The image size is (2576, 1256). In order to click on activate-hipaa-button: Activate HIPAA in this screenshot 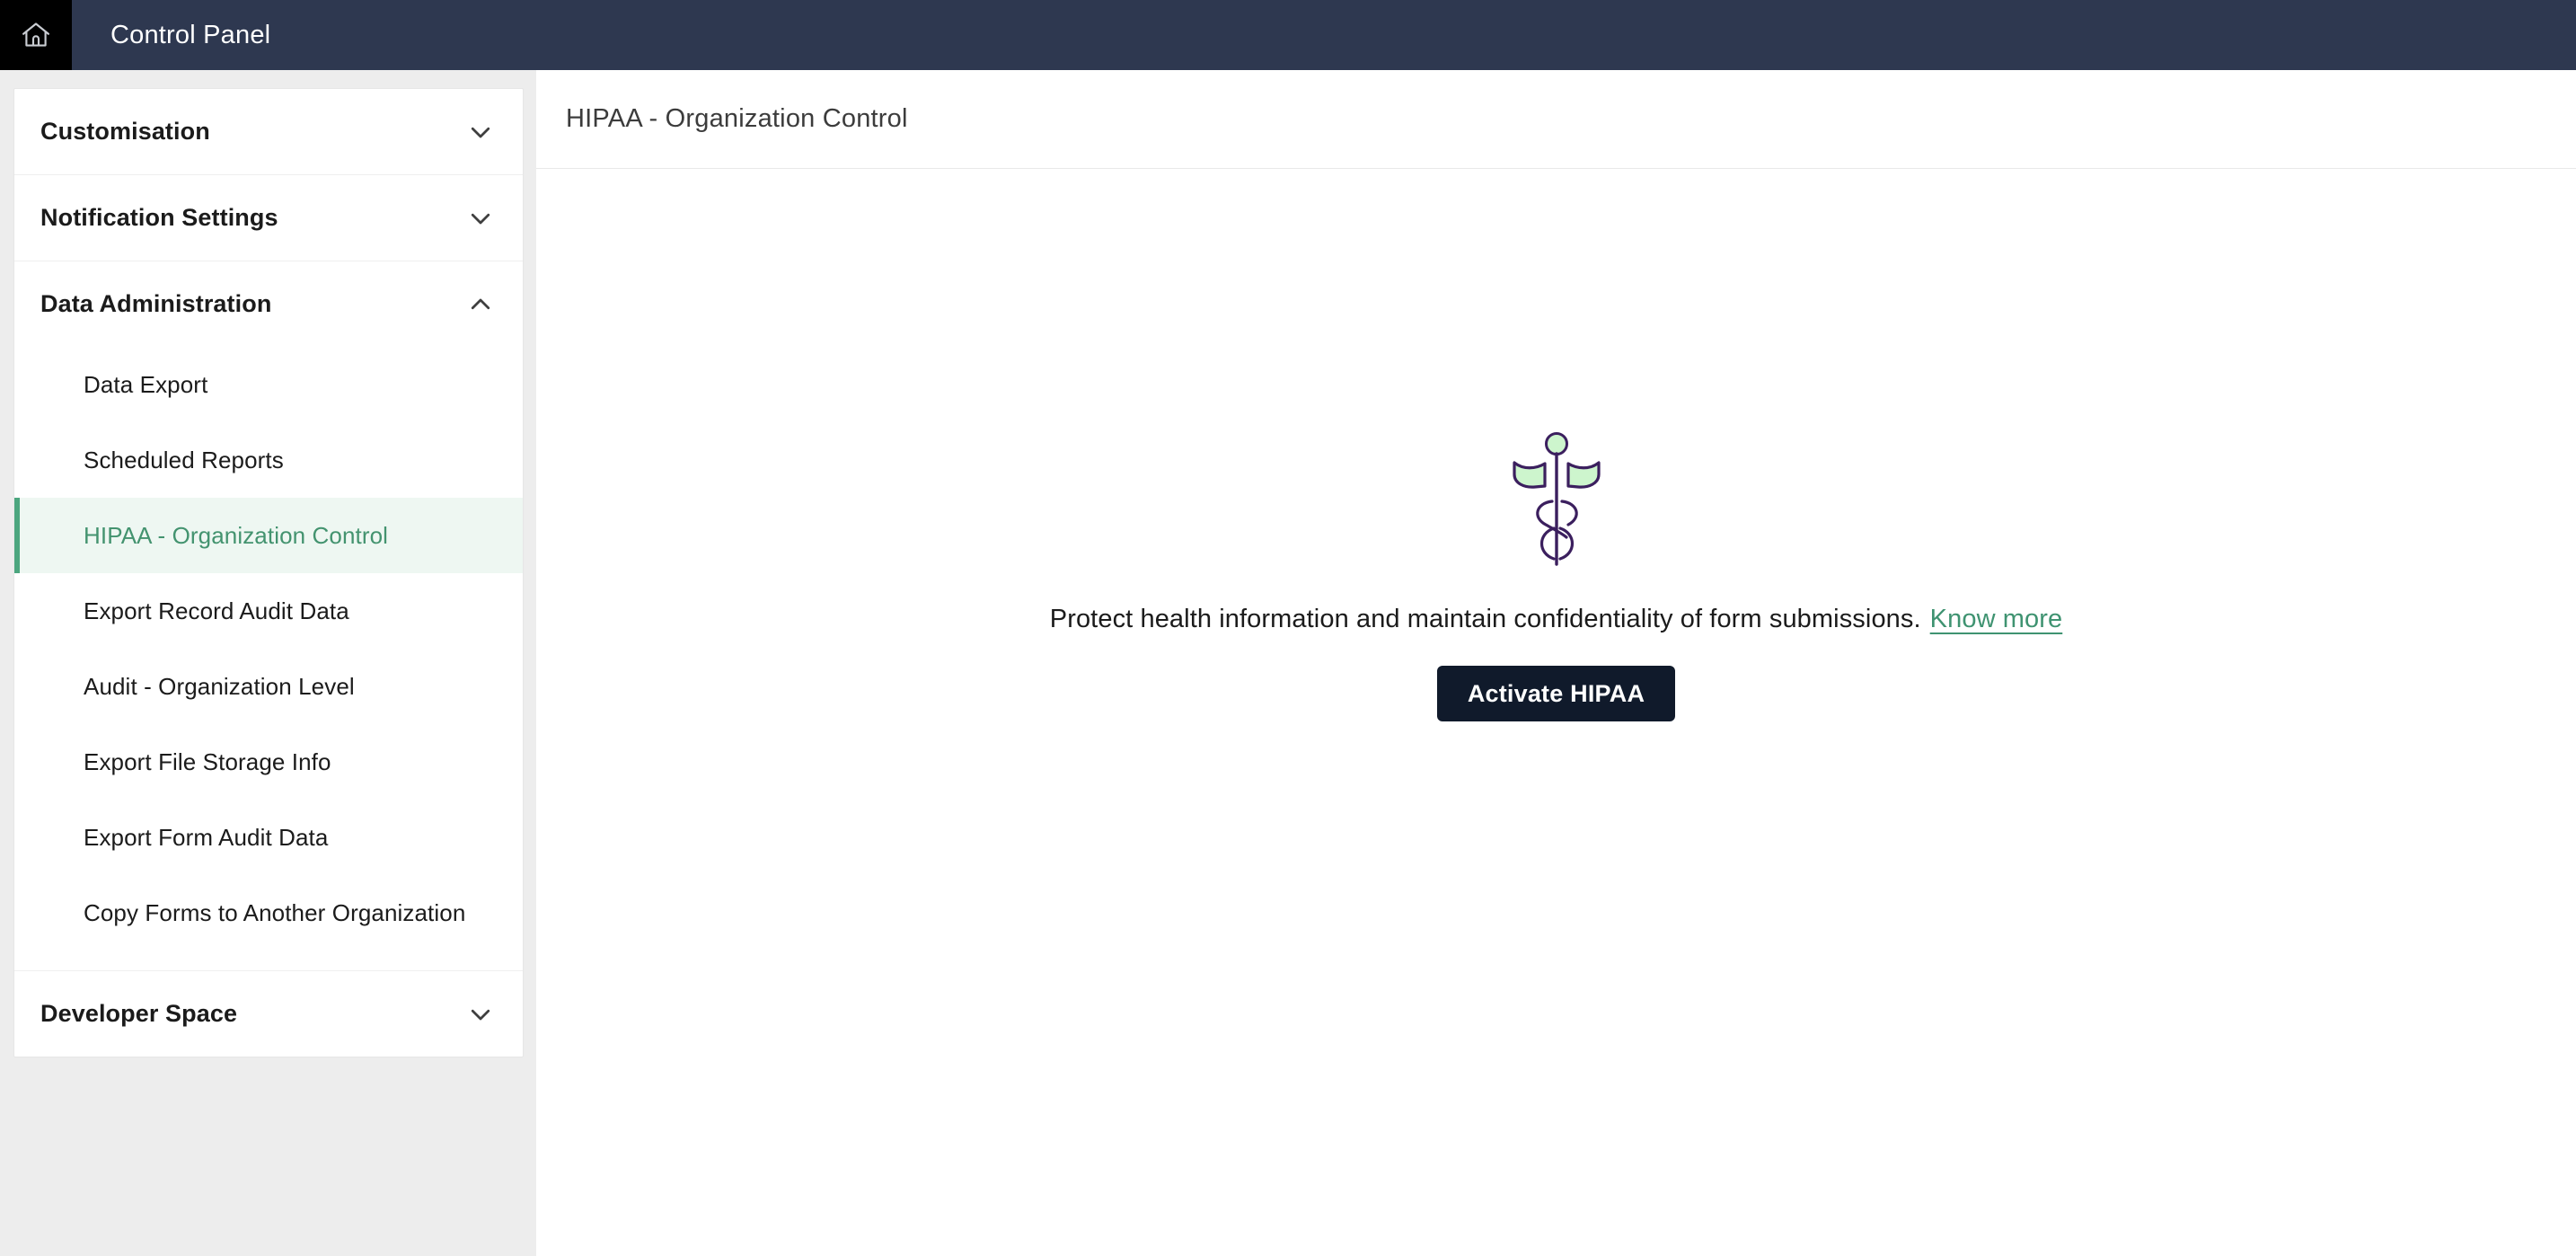, I will do `click(1556, 693)`.